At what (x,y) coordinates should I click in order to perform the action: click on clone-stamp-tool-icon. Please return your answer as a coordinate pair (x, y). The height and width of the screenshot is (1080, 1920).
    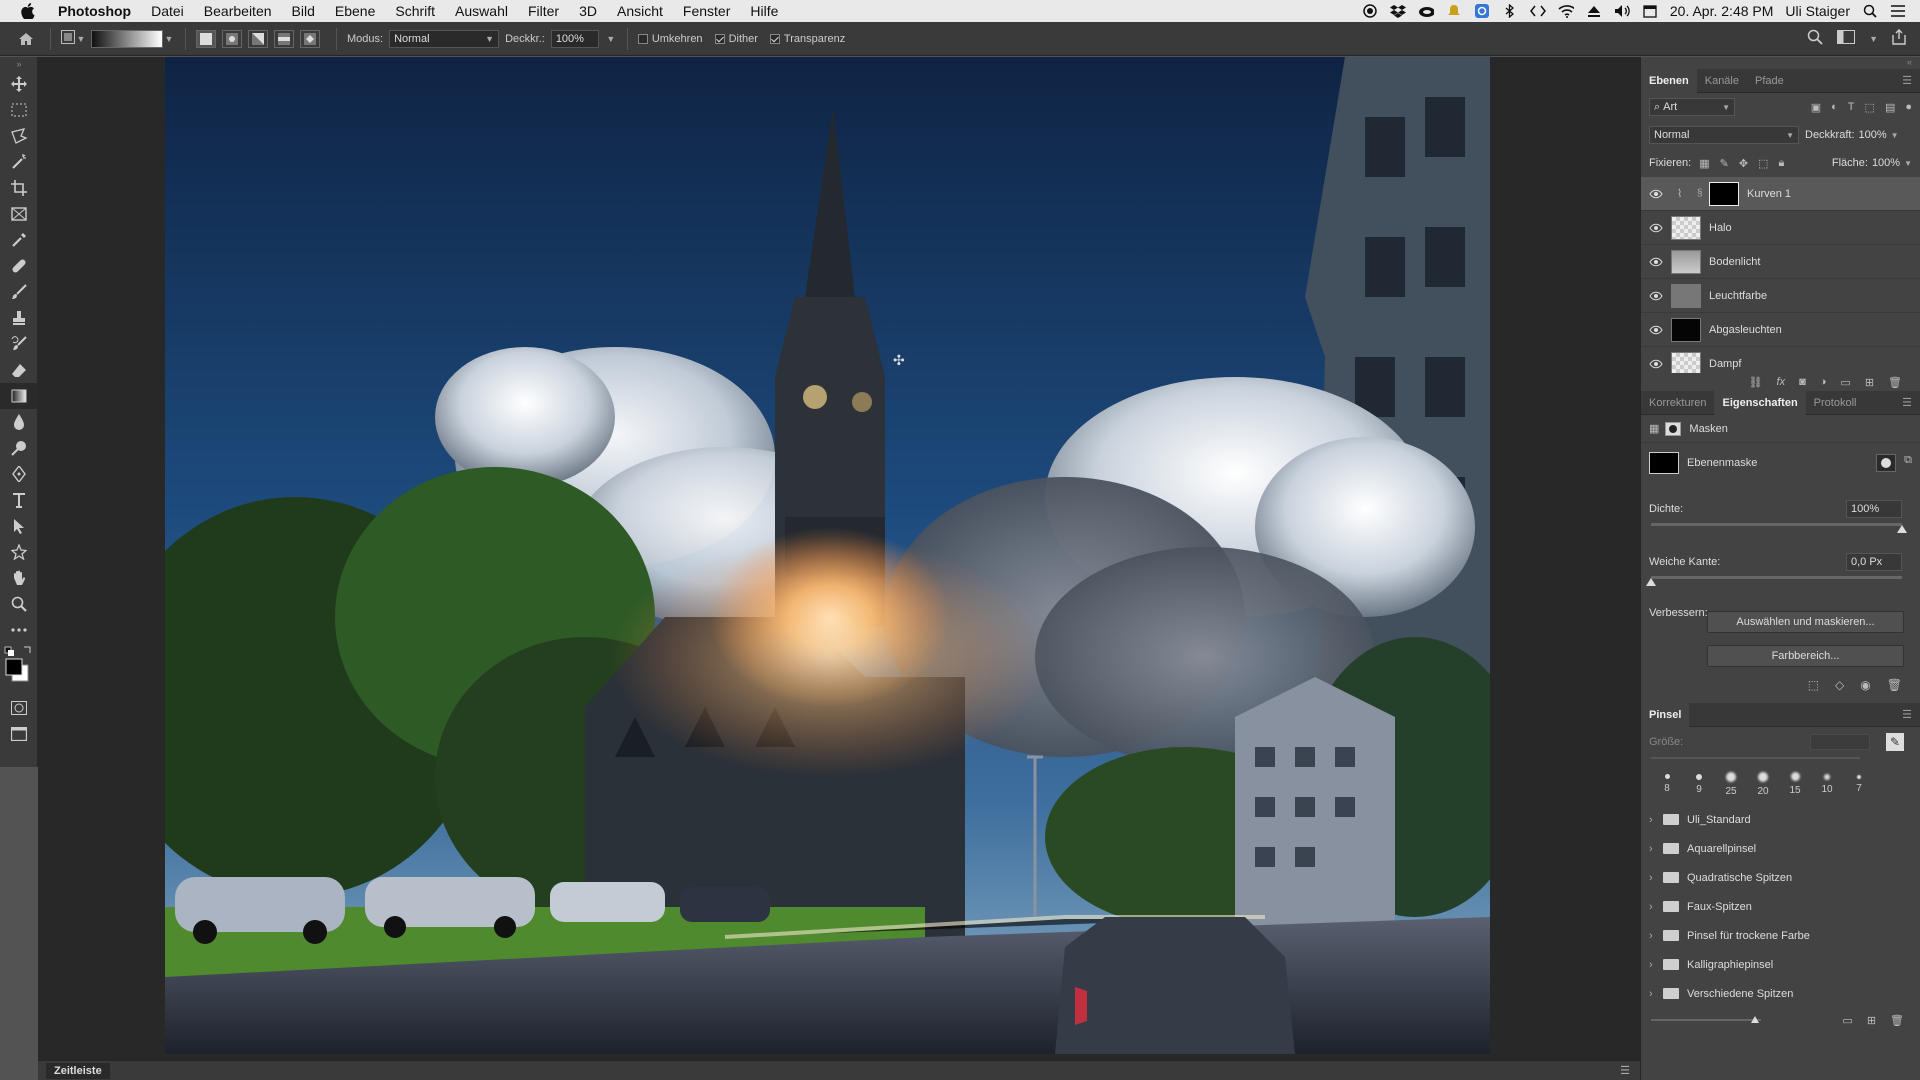
    Looking at the image, I should click on (19, 318).